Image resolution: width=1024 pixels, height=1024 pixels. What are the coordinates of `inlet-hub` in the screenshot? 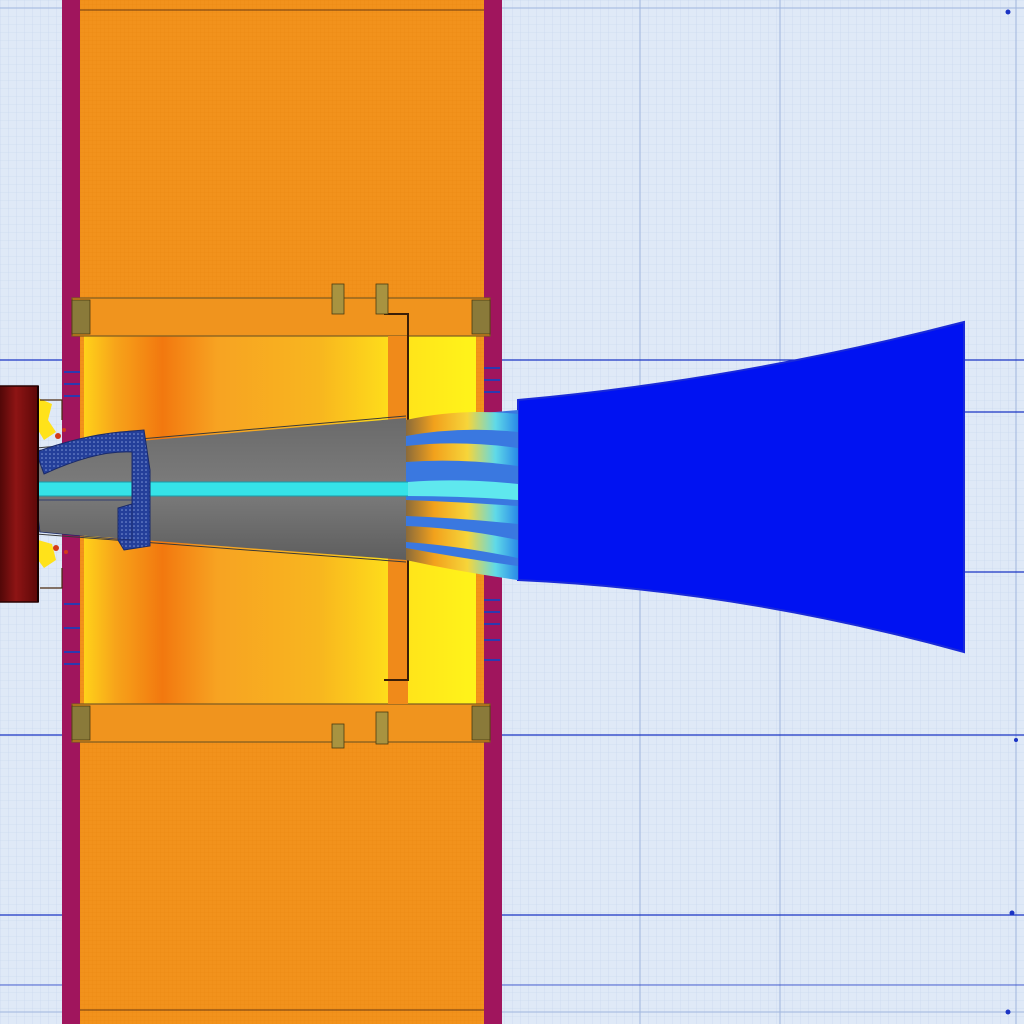 It's located at (19, 494).